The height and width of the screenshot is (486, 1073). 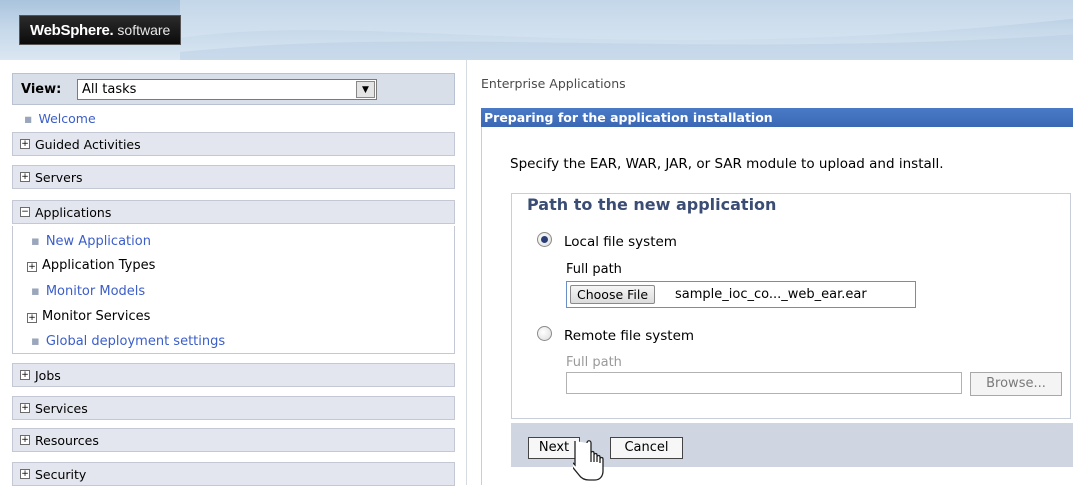 I want to click on header-wave-decoration, so click(x=626, y=30).